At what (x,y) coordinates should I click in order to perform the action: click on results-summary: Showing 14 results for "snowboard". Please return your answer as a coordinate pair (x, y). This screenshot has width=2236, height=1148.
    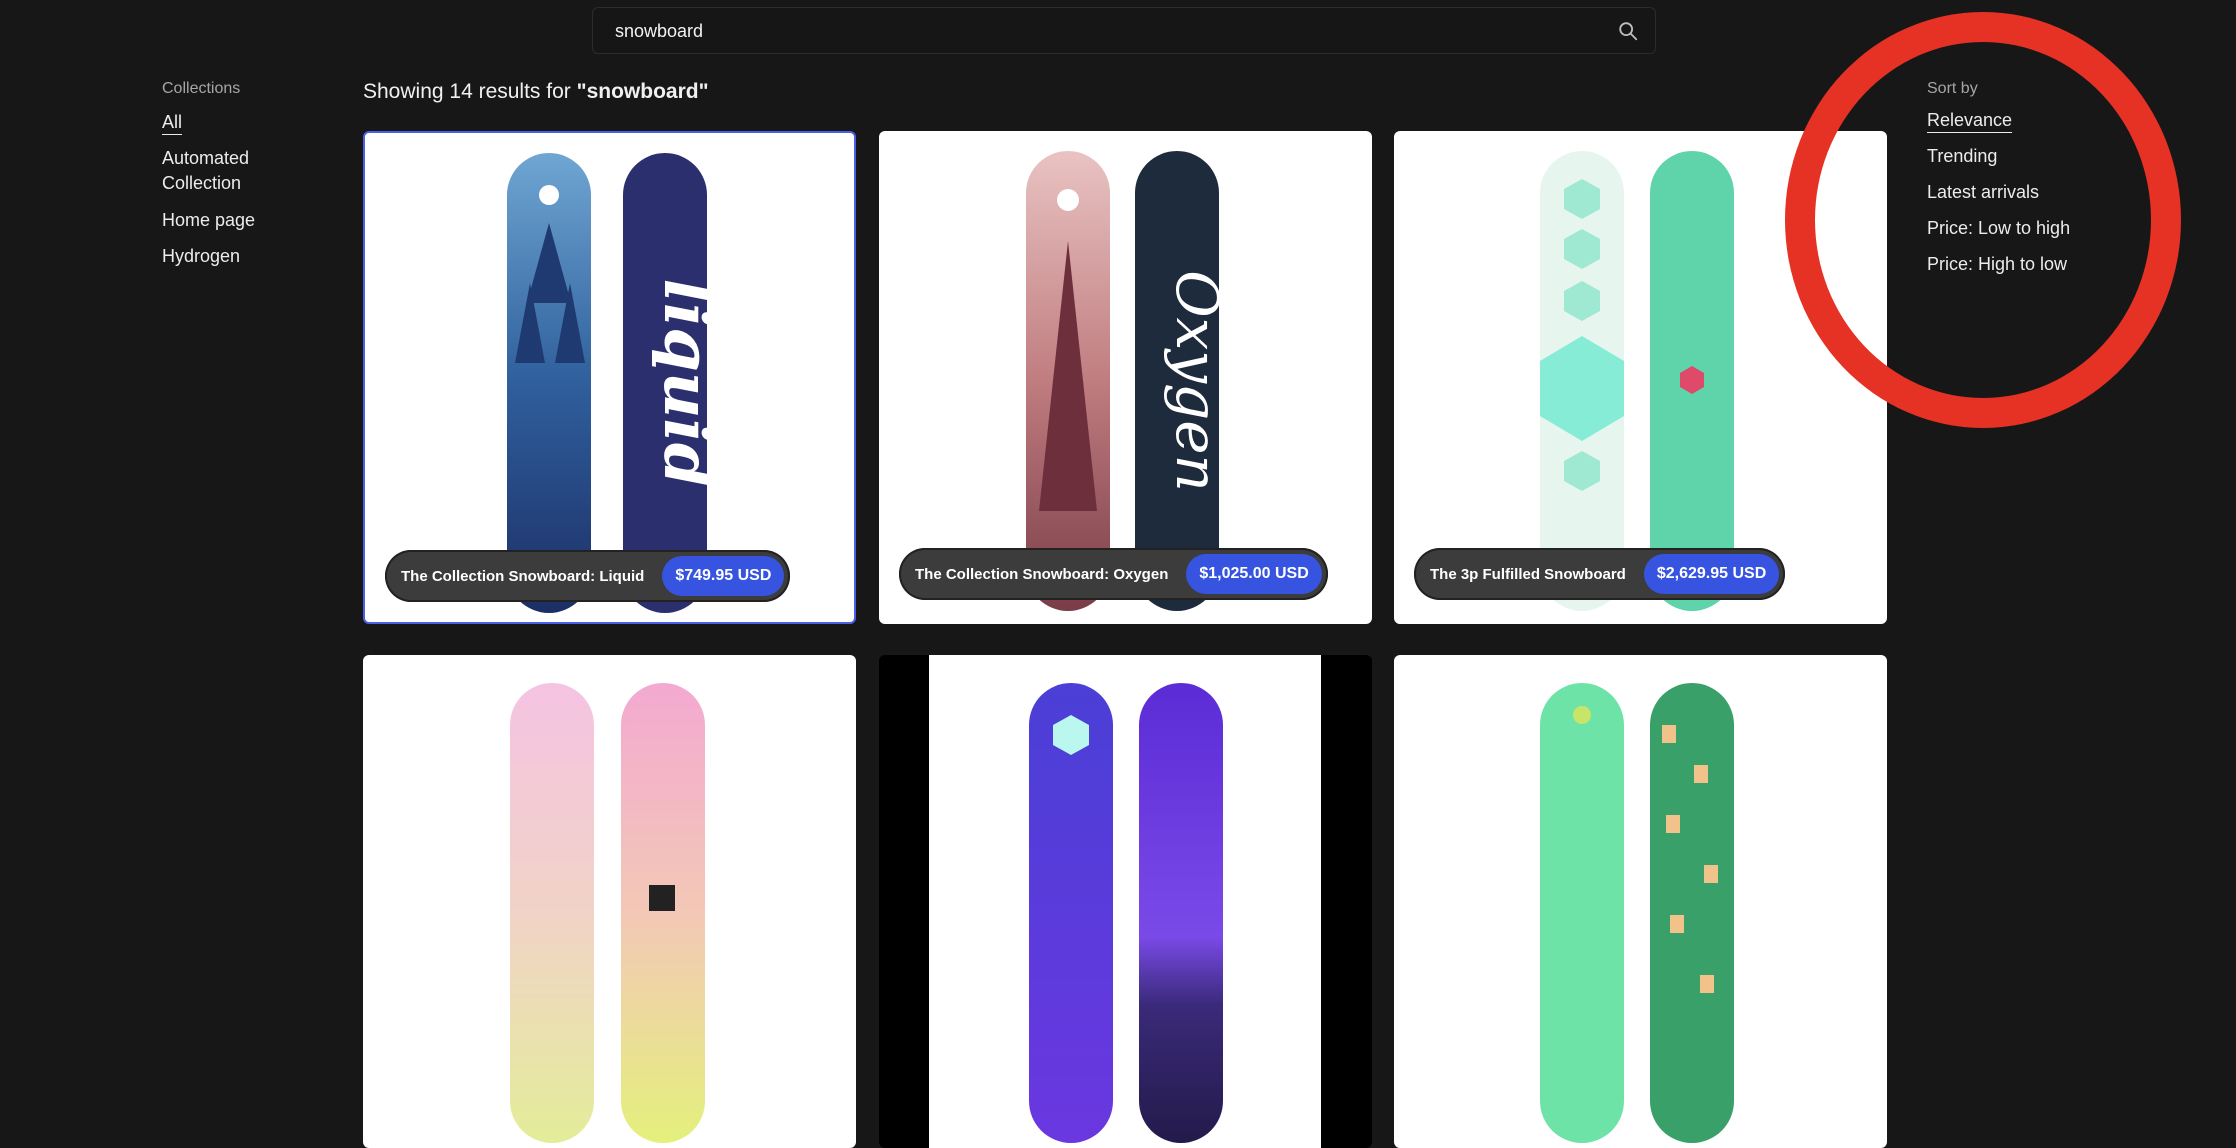
    Looking at the image, I should click on (536, 92).